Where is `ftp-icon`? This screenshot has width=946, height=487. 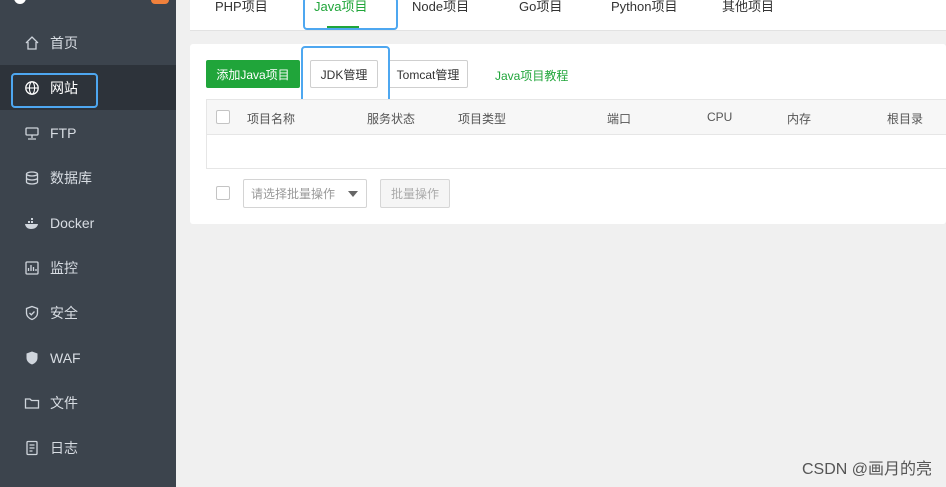 ftp-icon is located at coordinates (32, 133).